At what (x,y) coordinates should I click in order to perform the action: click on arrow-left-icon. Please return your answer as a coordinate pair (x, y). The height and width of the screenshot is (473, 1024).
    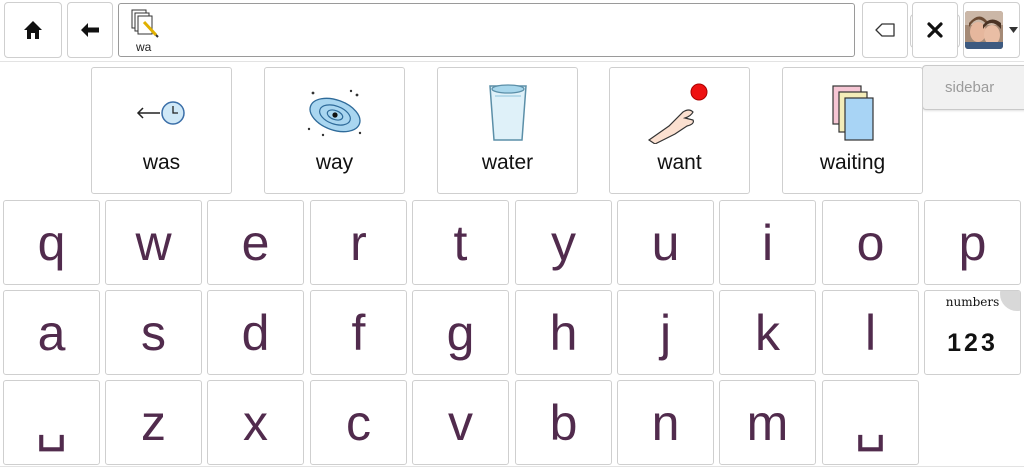
    Looking at the image, I should click on (90, 30).